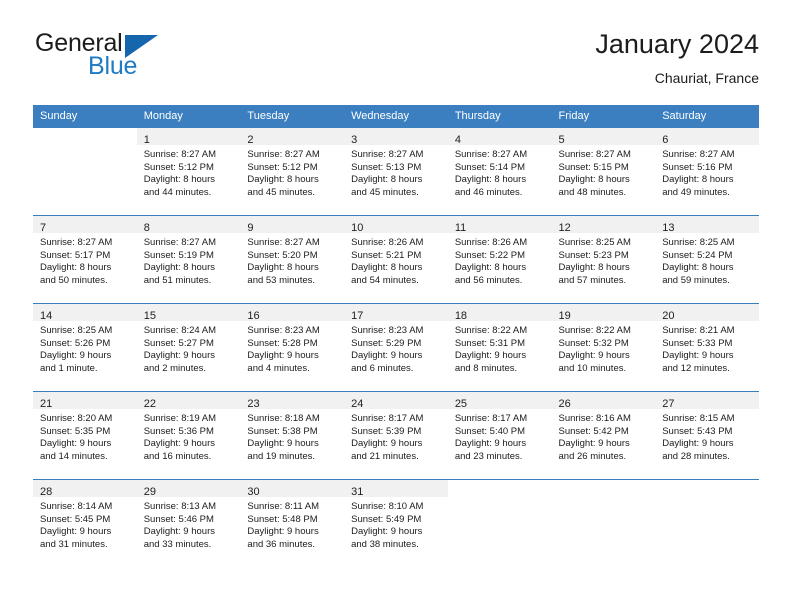  What do you see at coordinates (282, 519) in the screenshot?
I see `sunset-text: Sunset: 5:48 PM` at bounding box center [282, 519].